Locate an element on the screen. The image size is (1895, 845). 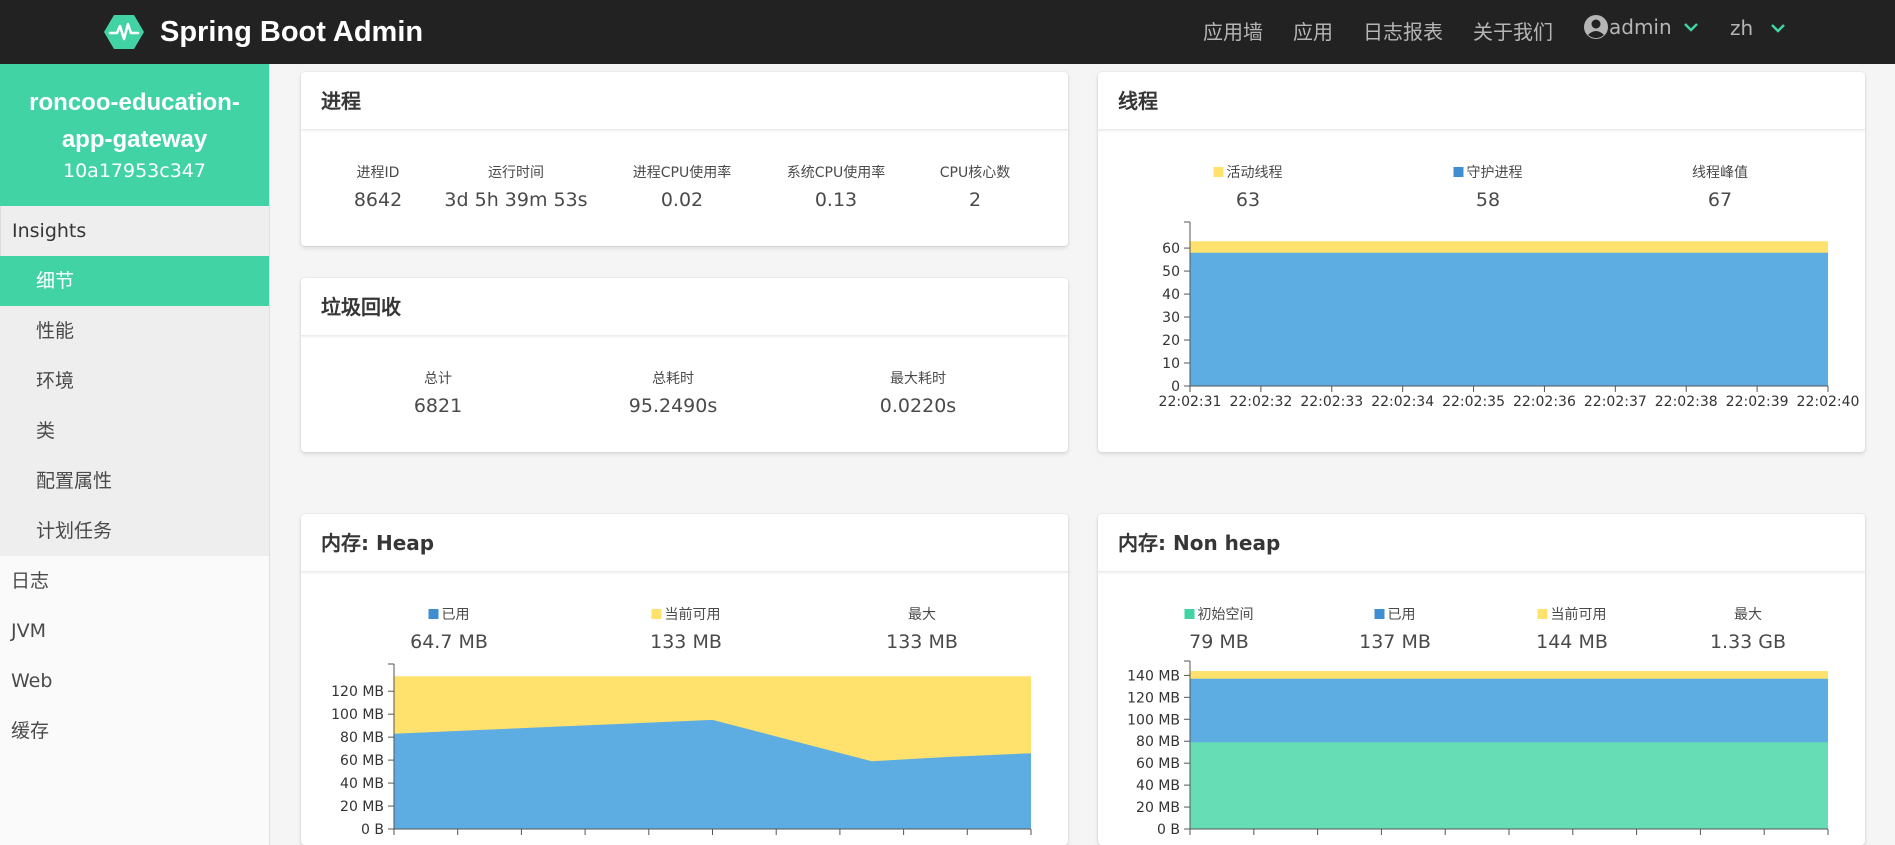
stat-label: CPU核心数 is located at coordinates (975, 173).